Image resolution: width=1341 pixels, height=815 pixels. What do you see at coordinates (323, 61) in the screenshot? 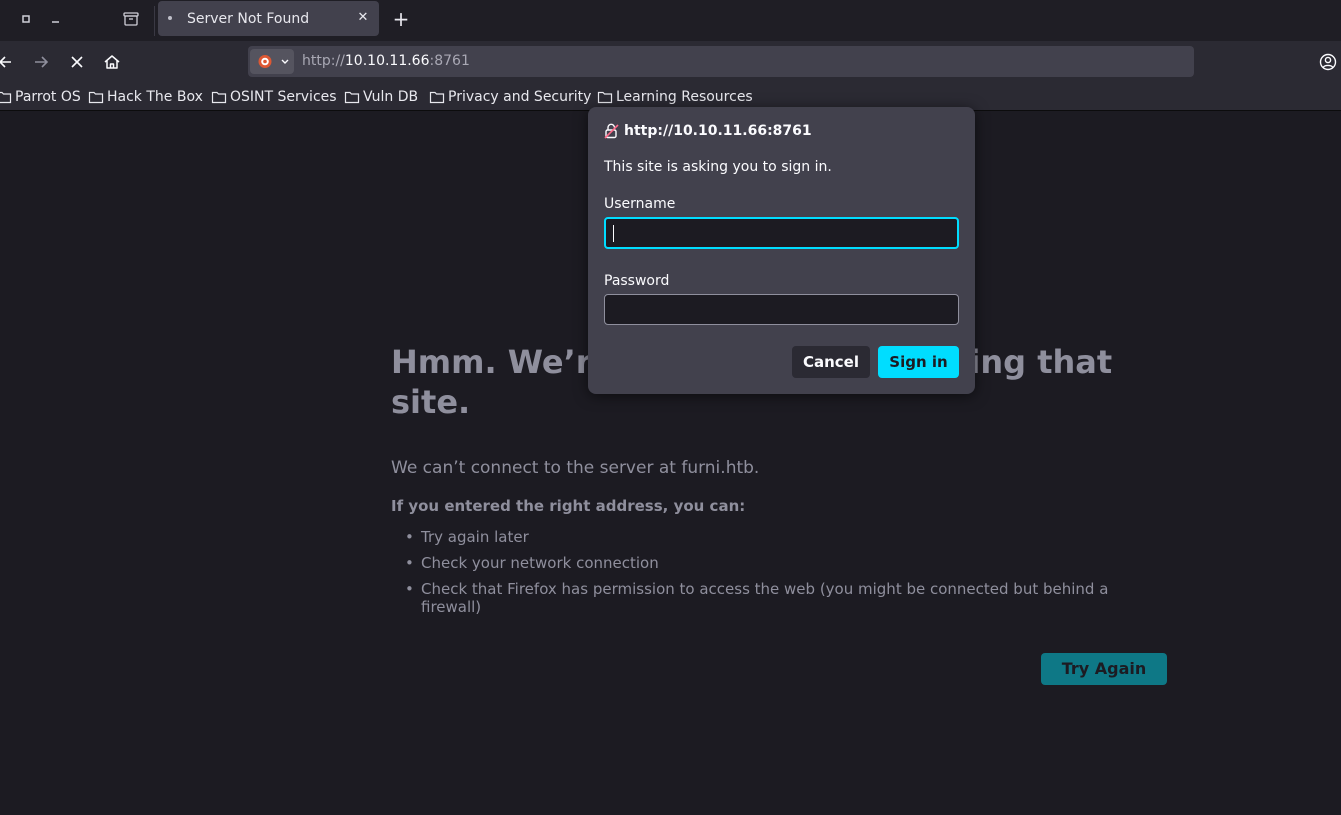
I see `url-scheme: http://` at bounding box center [323, 61].